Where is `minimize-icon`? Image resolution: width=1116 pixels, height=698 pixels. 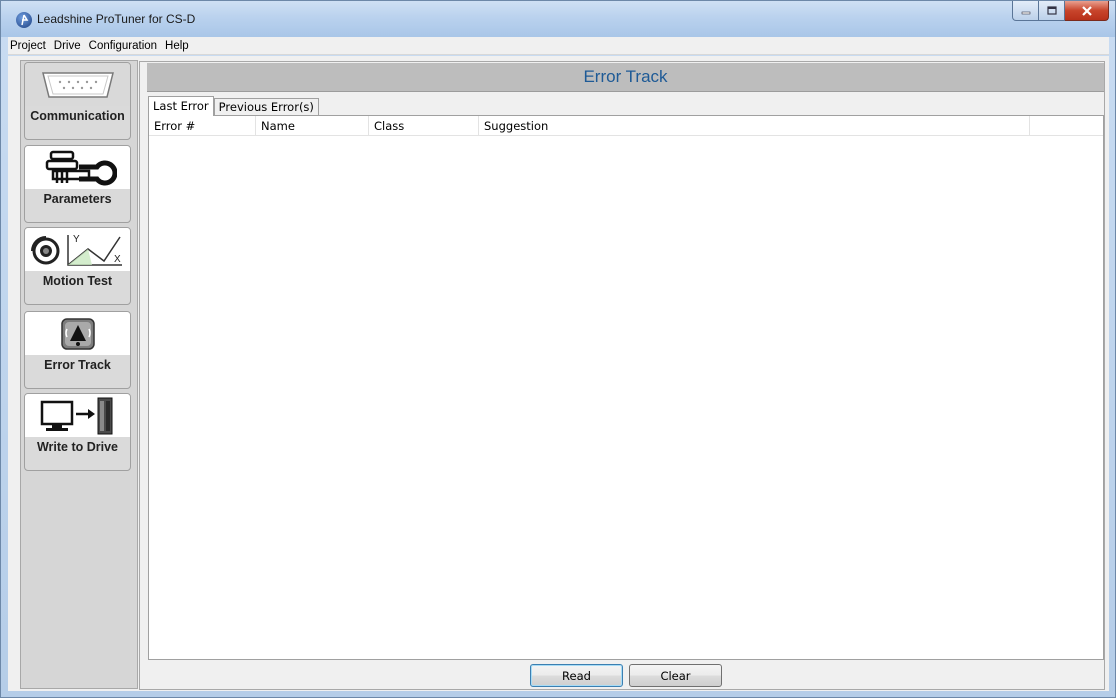 minimize-icon is located at coordinates (1025, 12).